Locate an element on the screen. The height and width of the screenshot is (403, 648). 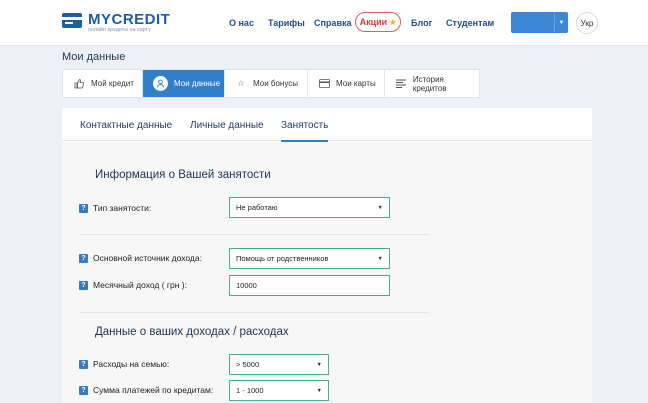
income-source-label: Основной источник дохода: is located at coordinates (147, 258).